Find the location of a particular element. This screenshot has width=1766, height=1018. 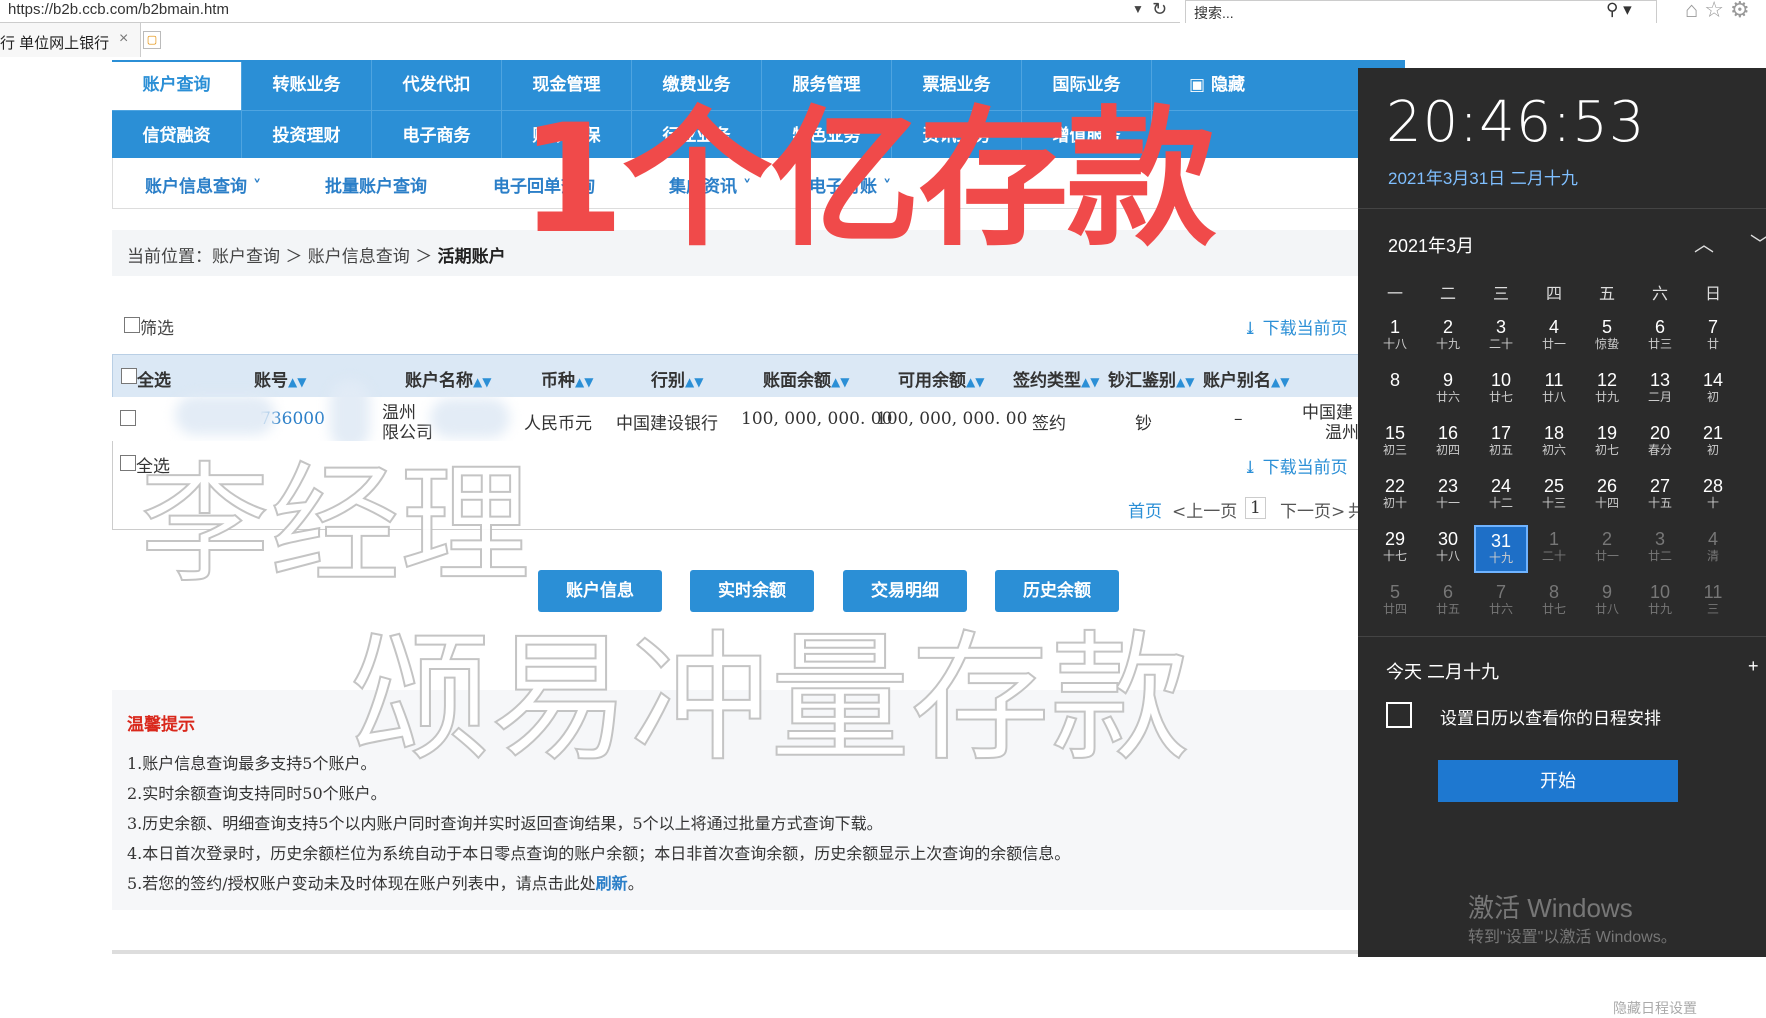

calendar-day: 8 is located at coordinates (1395, 390).